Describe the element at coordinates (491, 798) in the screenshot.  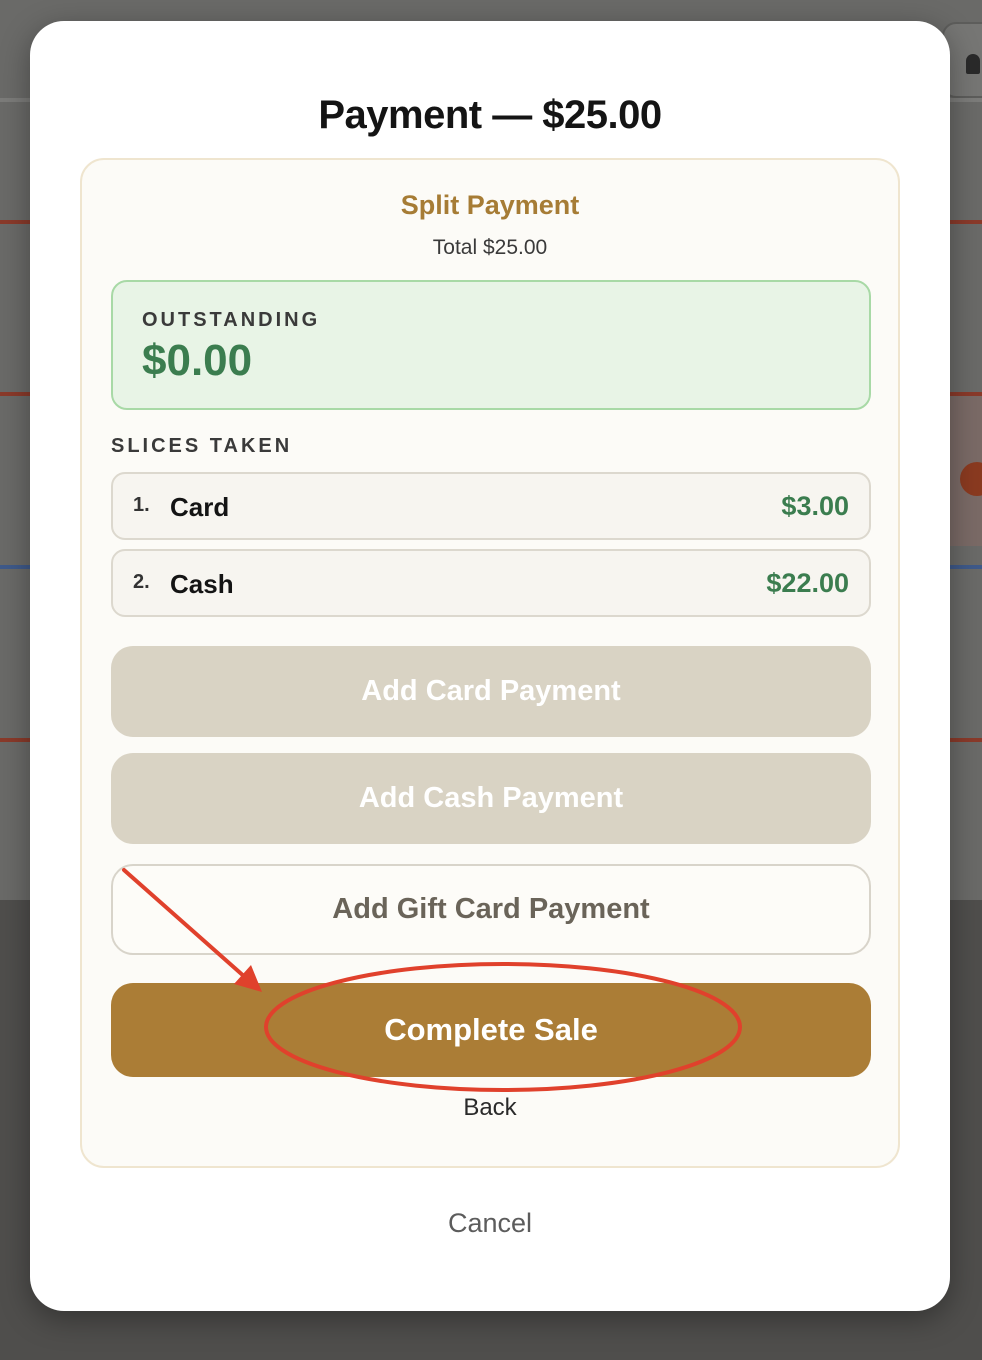
I see `add-cash-payment-button: Add Cash Payment` at that location.